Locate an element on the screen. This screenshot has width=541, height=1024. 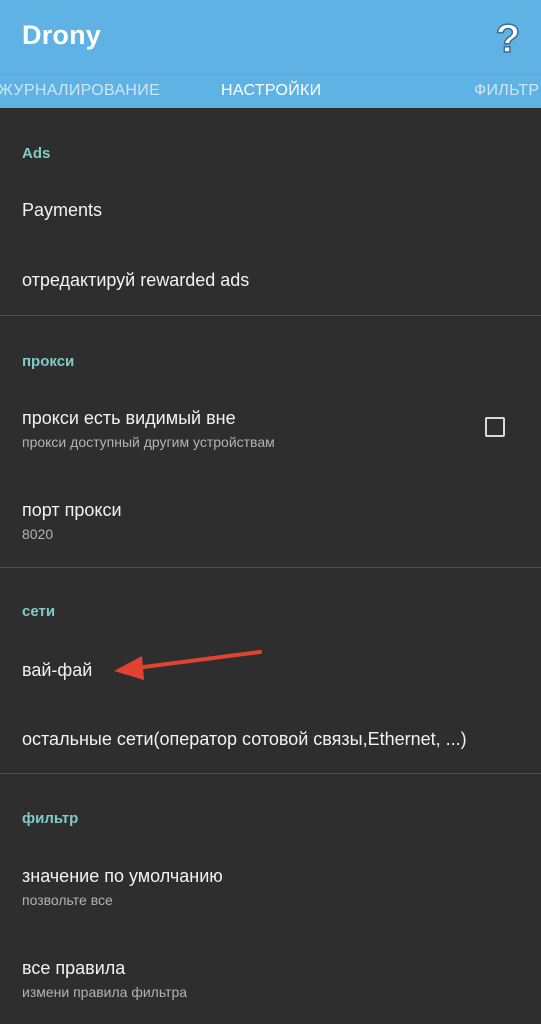
section-header-networks: сети is located at coordinates (39, 611).